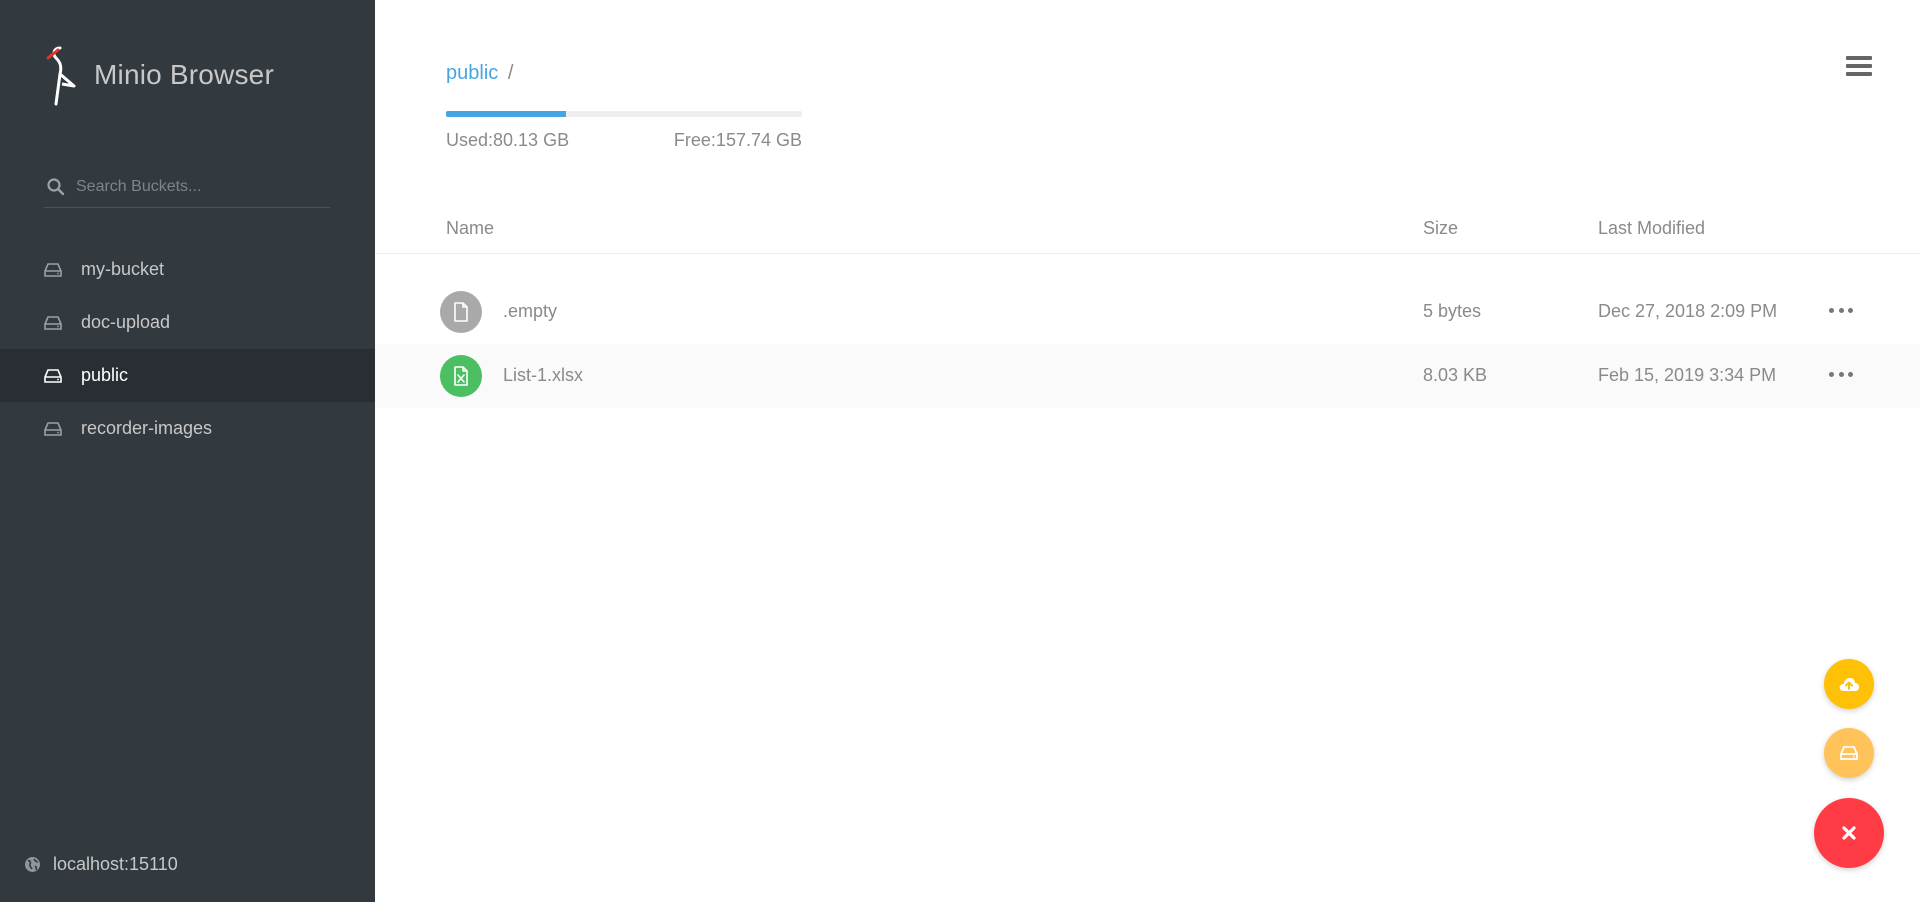  What do you see at coordinates (461, 376) in the screenshot?
I see `excel-file-icon` at bounding box center [461, 376].